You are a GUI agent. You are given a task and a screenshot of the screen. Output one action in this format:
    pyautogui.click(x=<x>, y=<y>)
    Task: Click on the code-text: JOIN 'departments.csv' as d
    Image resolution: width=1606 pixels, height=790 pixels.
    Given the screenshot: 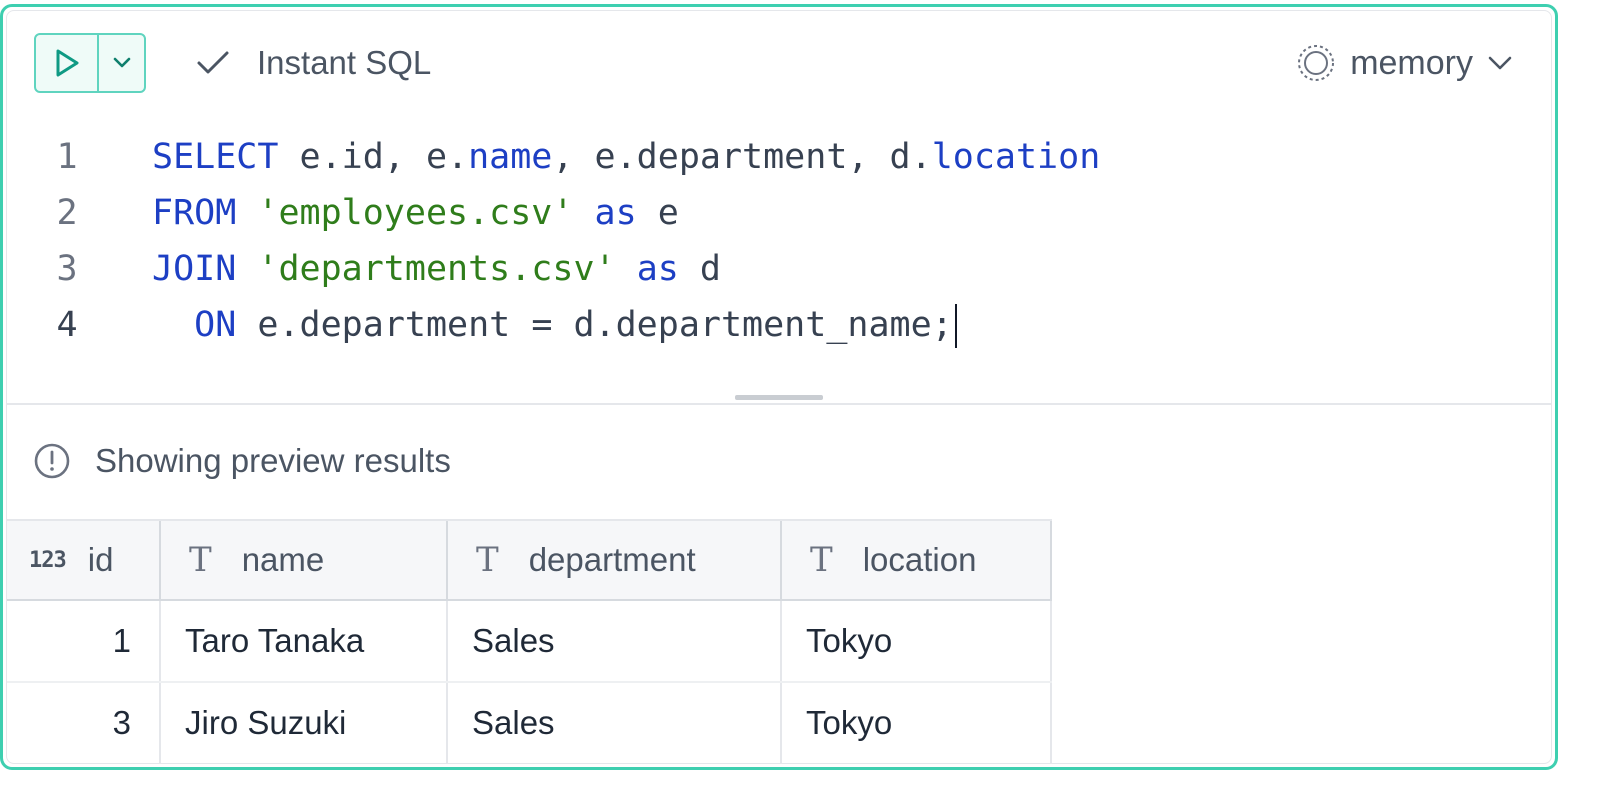 What is the action you would take?
    pyautogui.click(x=436, y=269)
    